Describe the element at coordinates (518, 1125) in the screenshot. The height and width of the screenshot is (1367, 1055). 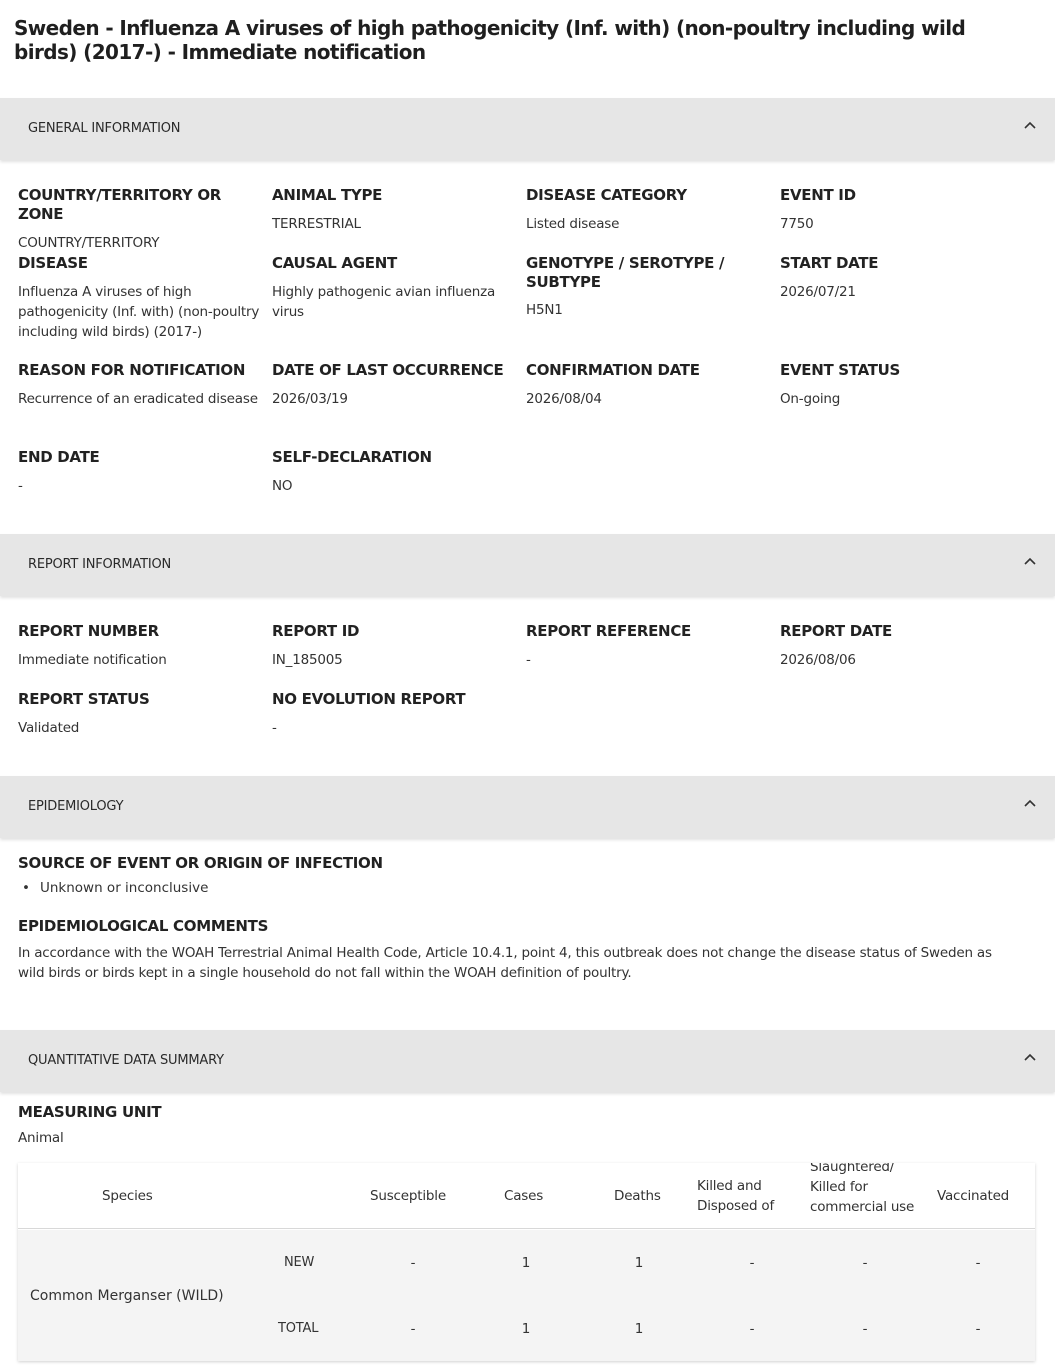
I see `measuring-unit: MEASURING UNIT Animal` at that location.